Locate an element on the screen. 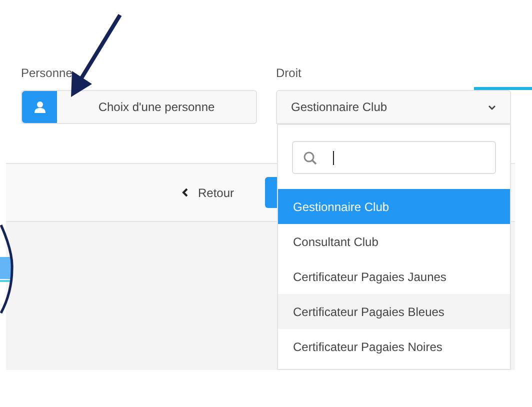  person-icon is located at coordinates (39, 107).